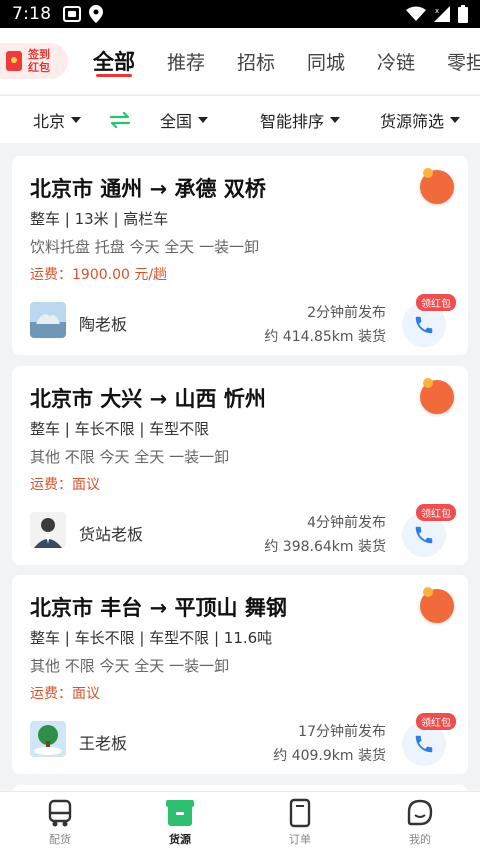  I want to click on sort-label: 智能排序, so click(292, 121).